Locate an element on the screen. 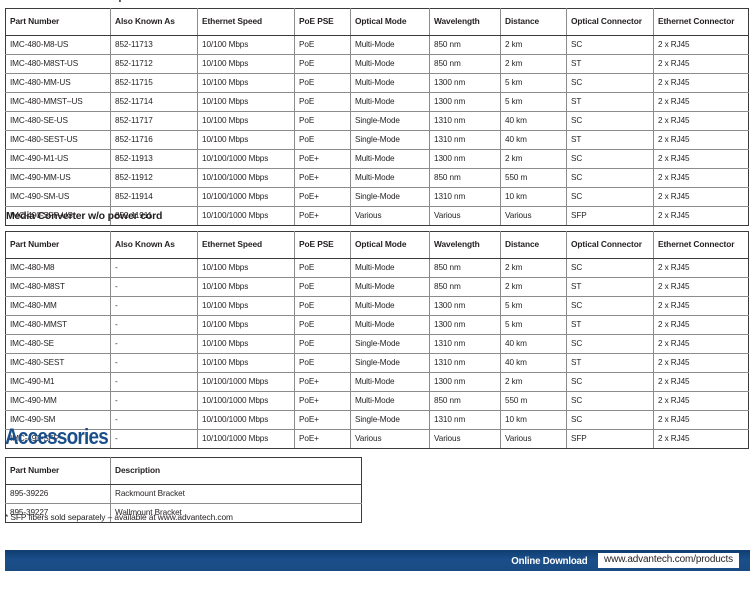 The height and width of the screenshot is (591, 750). column-header-optical-connector: Optical Connector is located at coordinates (610, 245).